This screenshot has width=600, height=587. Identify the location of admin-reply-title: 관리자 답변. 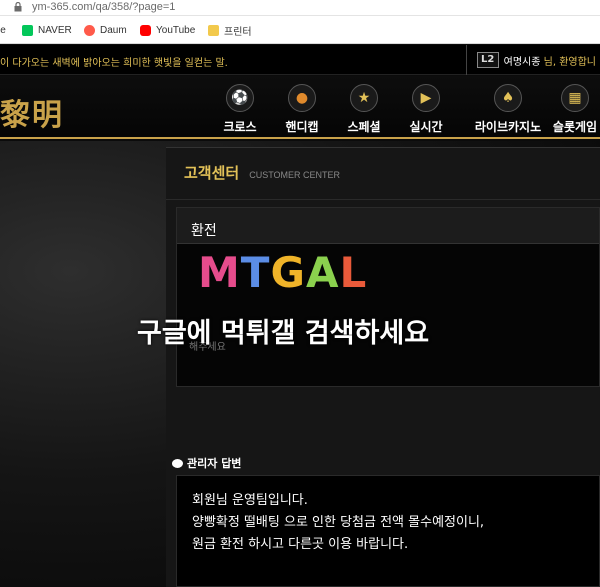
(214, 463).